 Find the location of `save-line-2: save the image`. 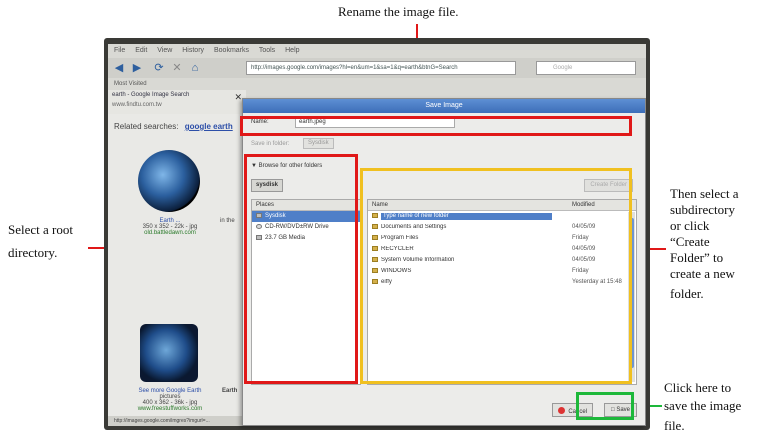

save-line-2: save the image is located at coordinates (703, 405).